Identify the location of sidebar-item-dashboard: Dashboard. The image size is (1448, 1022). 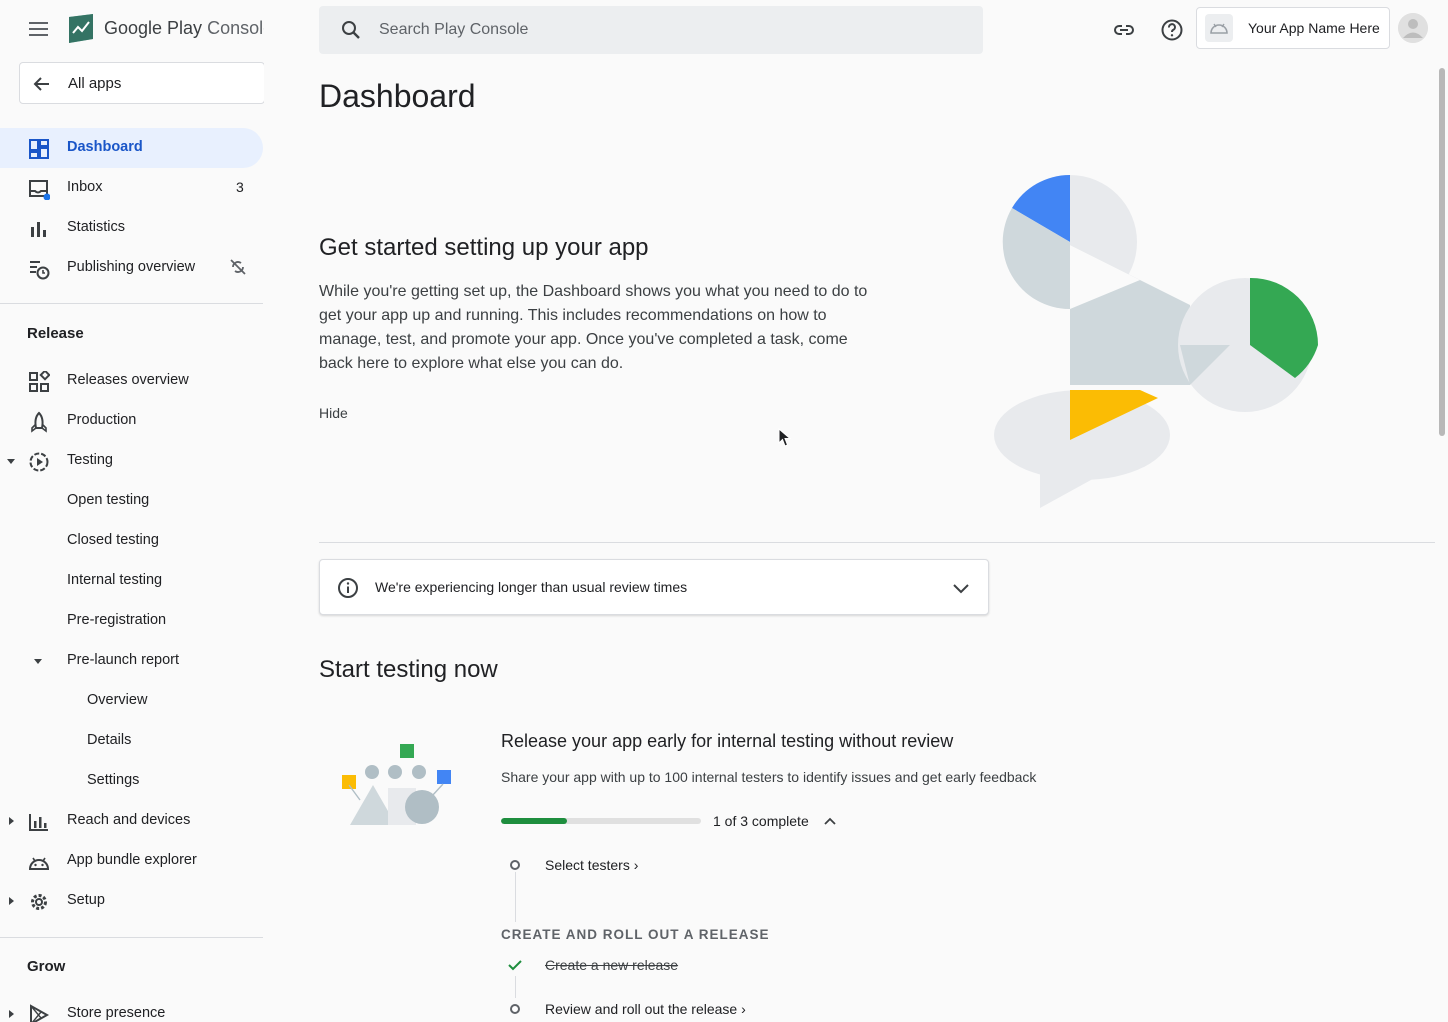
(131, 148).